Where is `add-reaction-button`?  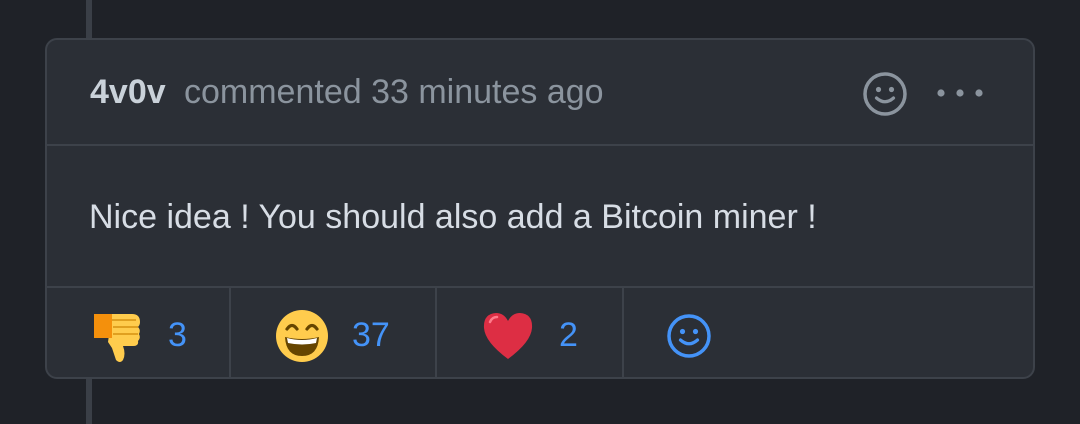
add-reaction-button is located at coordinates (684, 332).